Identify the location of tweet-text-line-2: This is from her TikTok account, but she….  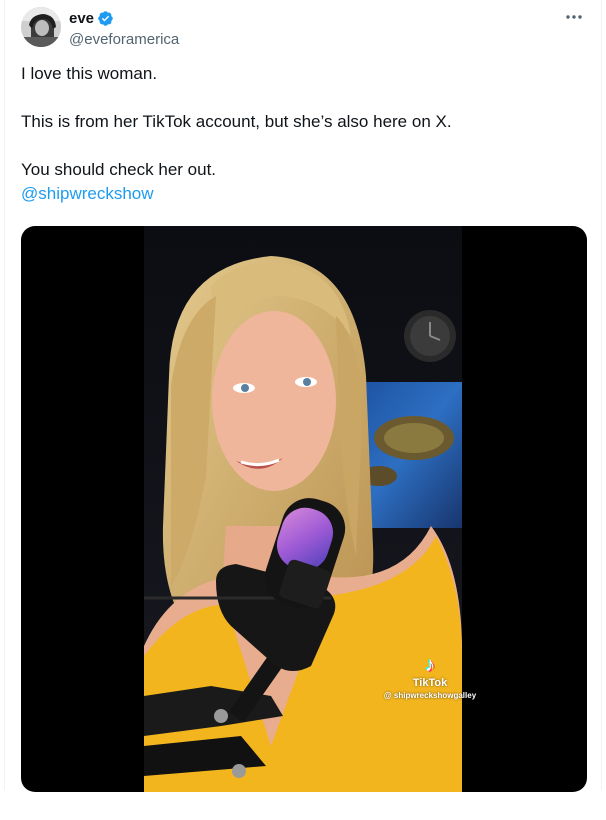
(236, 121).